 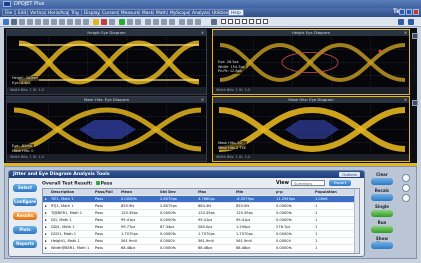 I want to click on window-controls, so click(x=409, y=12).